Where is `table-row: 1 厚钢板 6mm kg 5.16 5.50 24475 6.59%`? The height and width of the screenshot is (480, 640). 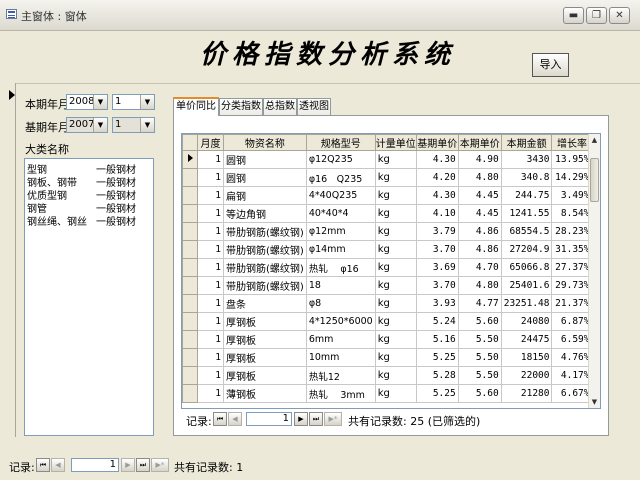
table-row: 1 厚钢板 6mm kg 5.16 5.50 24475 6.59% is located at coordinates (387, 339).